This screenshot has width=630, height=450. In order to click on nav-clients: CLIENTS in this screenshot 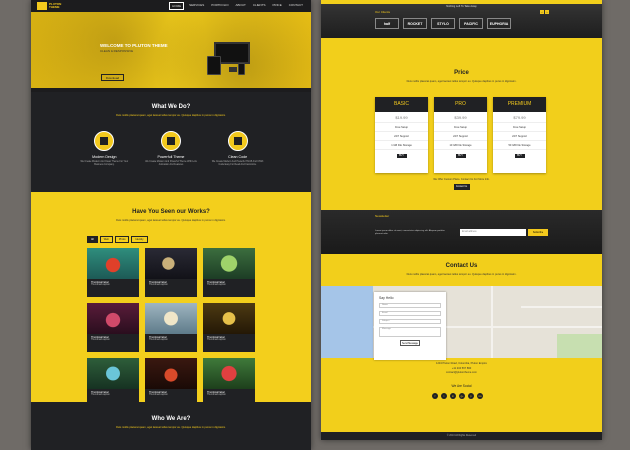, I will do `click(259, 6)`.